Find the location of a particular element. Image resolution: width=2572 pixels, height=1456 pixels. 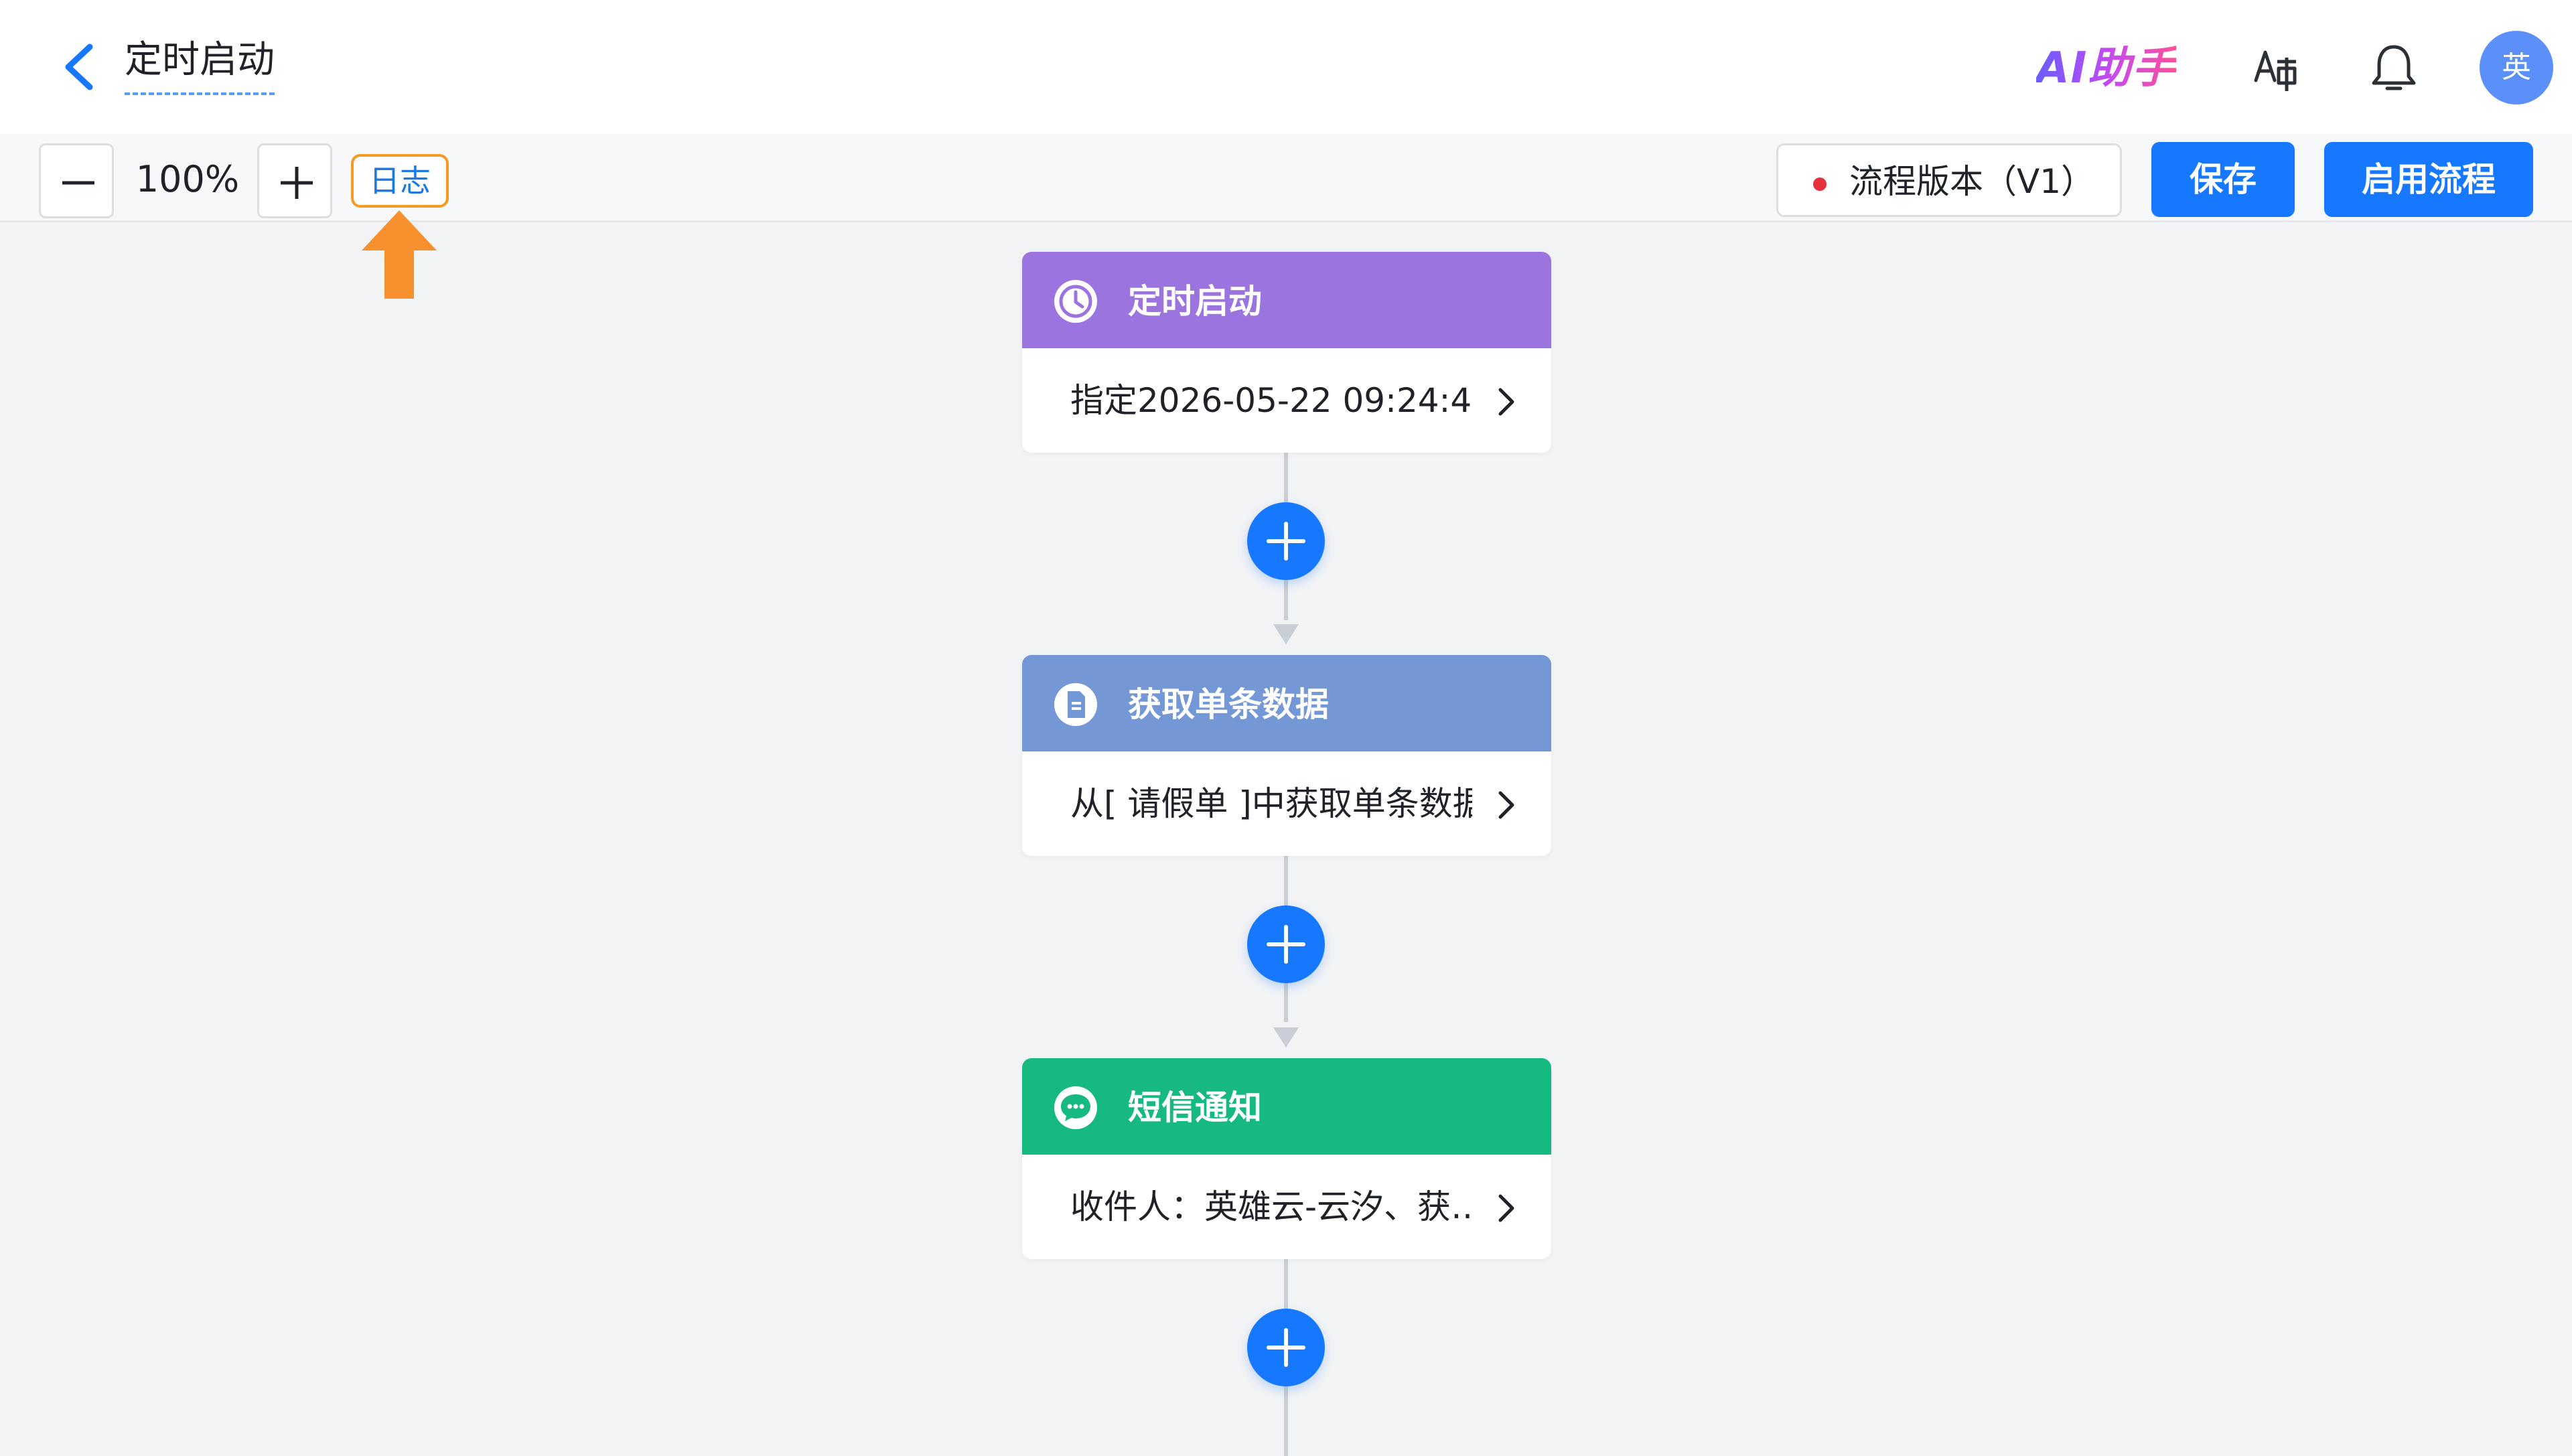

version-status-dot is located at coordinates (1820, 184).